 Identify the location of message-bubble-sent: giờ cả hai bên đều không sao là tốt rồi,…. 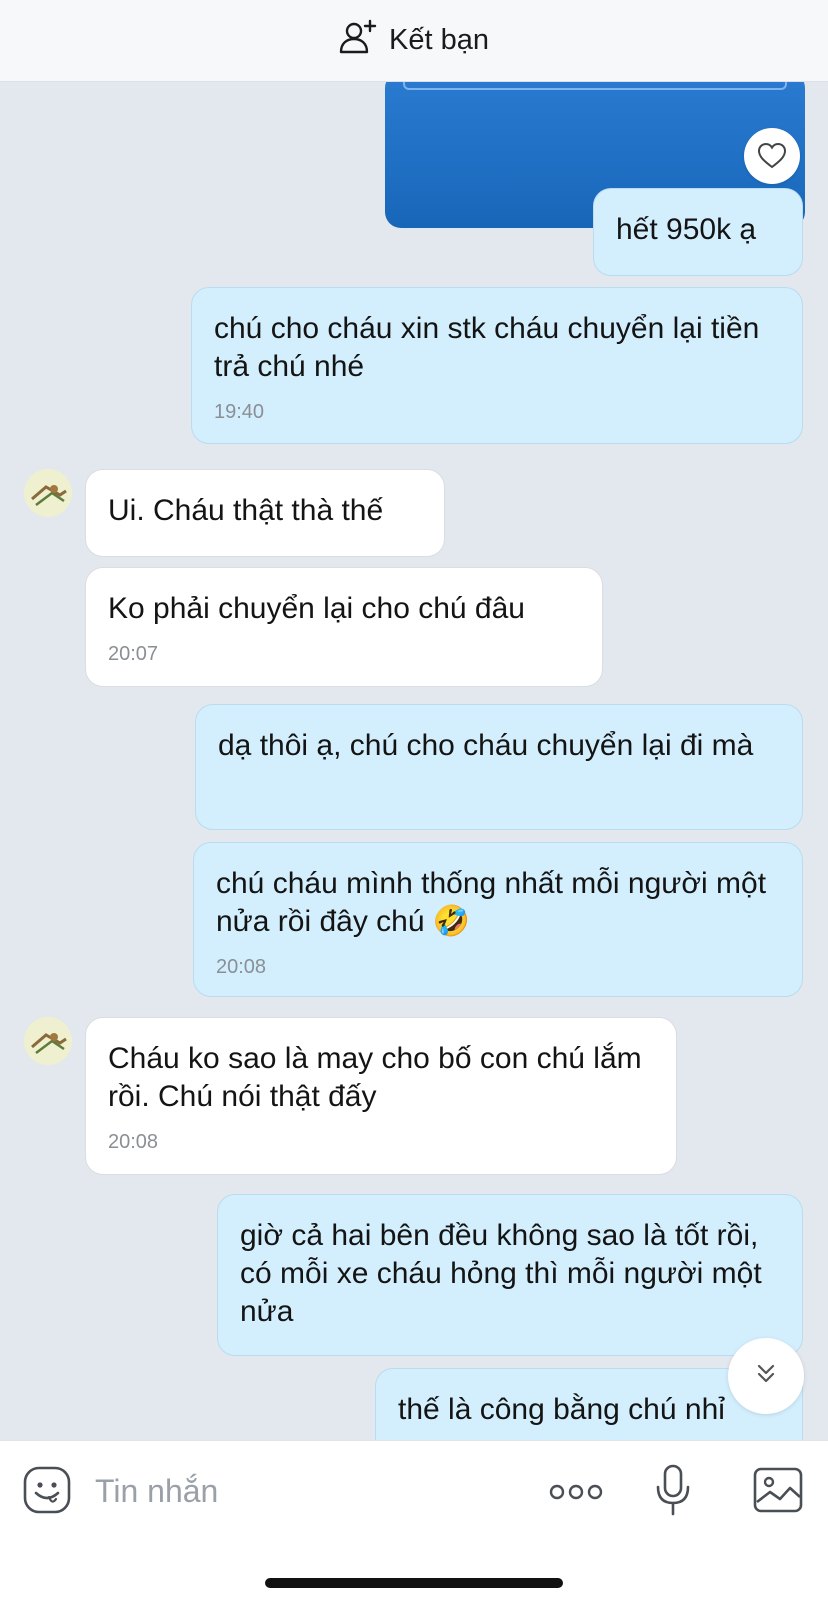
(510, 1275).